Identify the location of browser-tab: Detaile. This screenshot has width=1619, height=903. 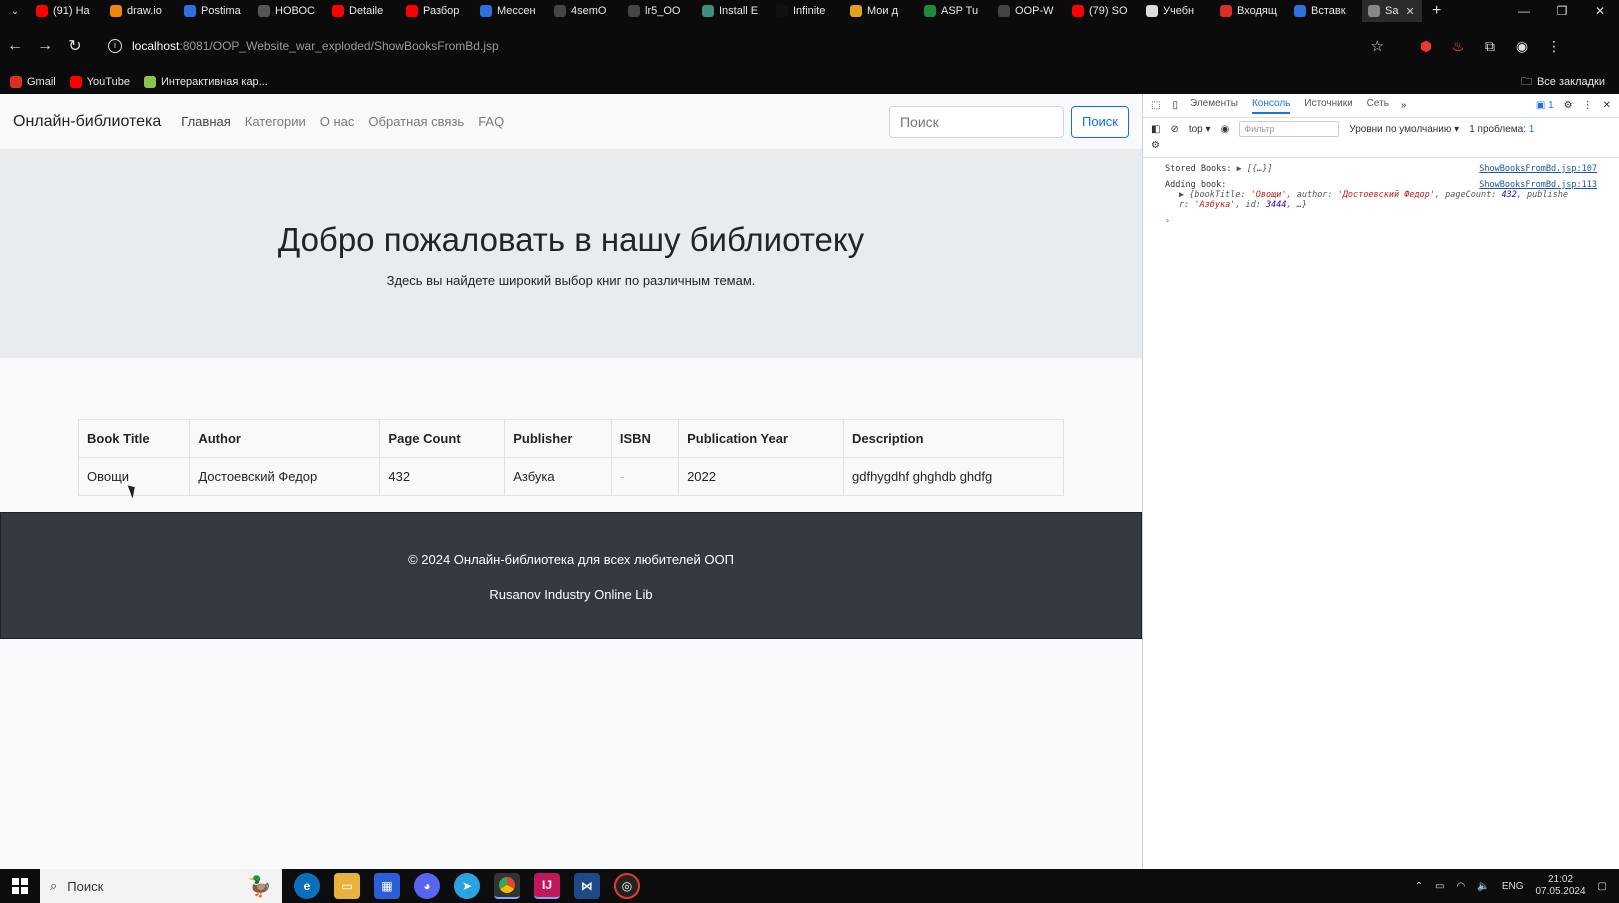
(363, 11).